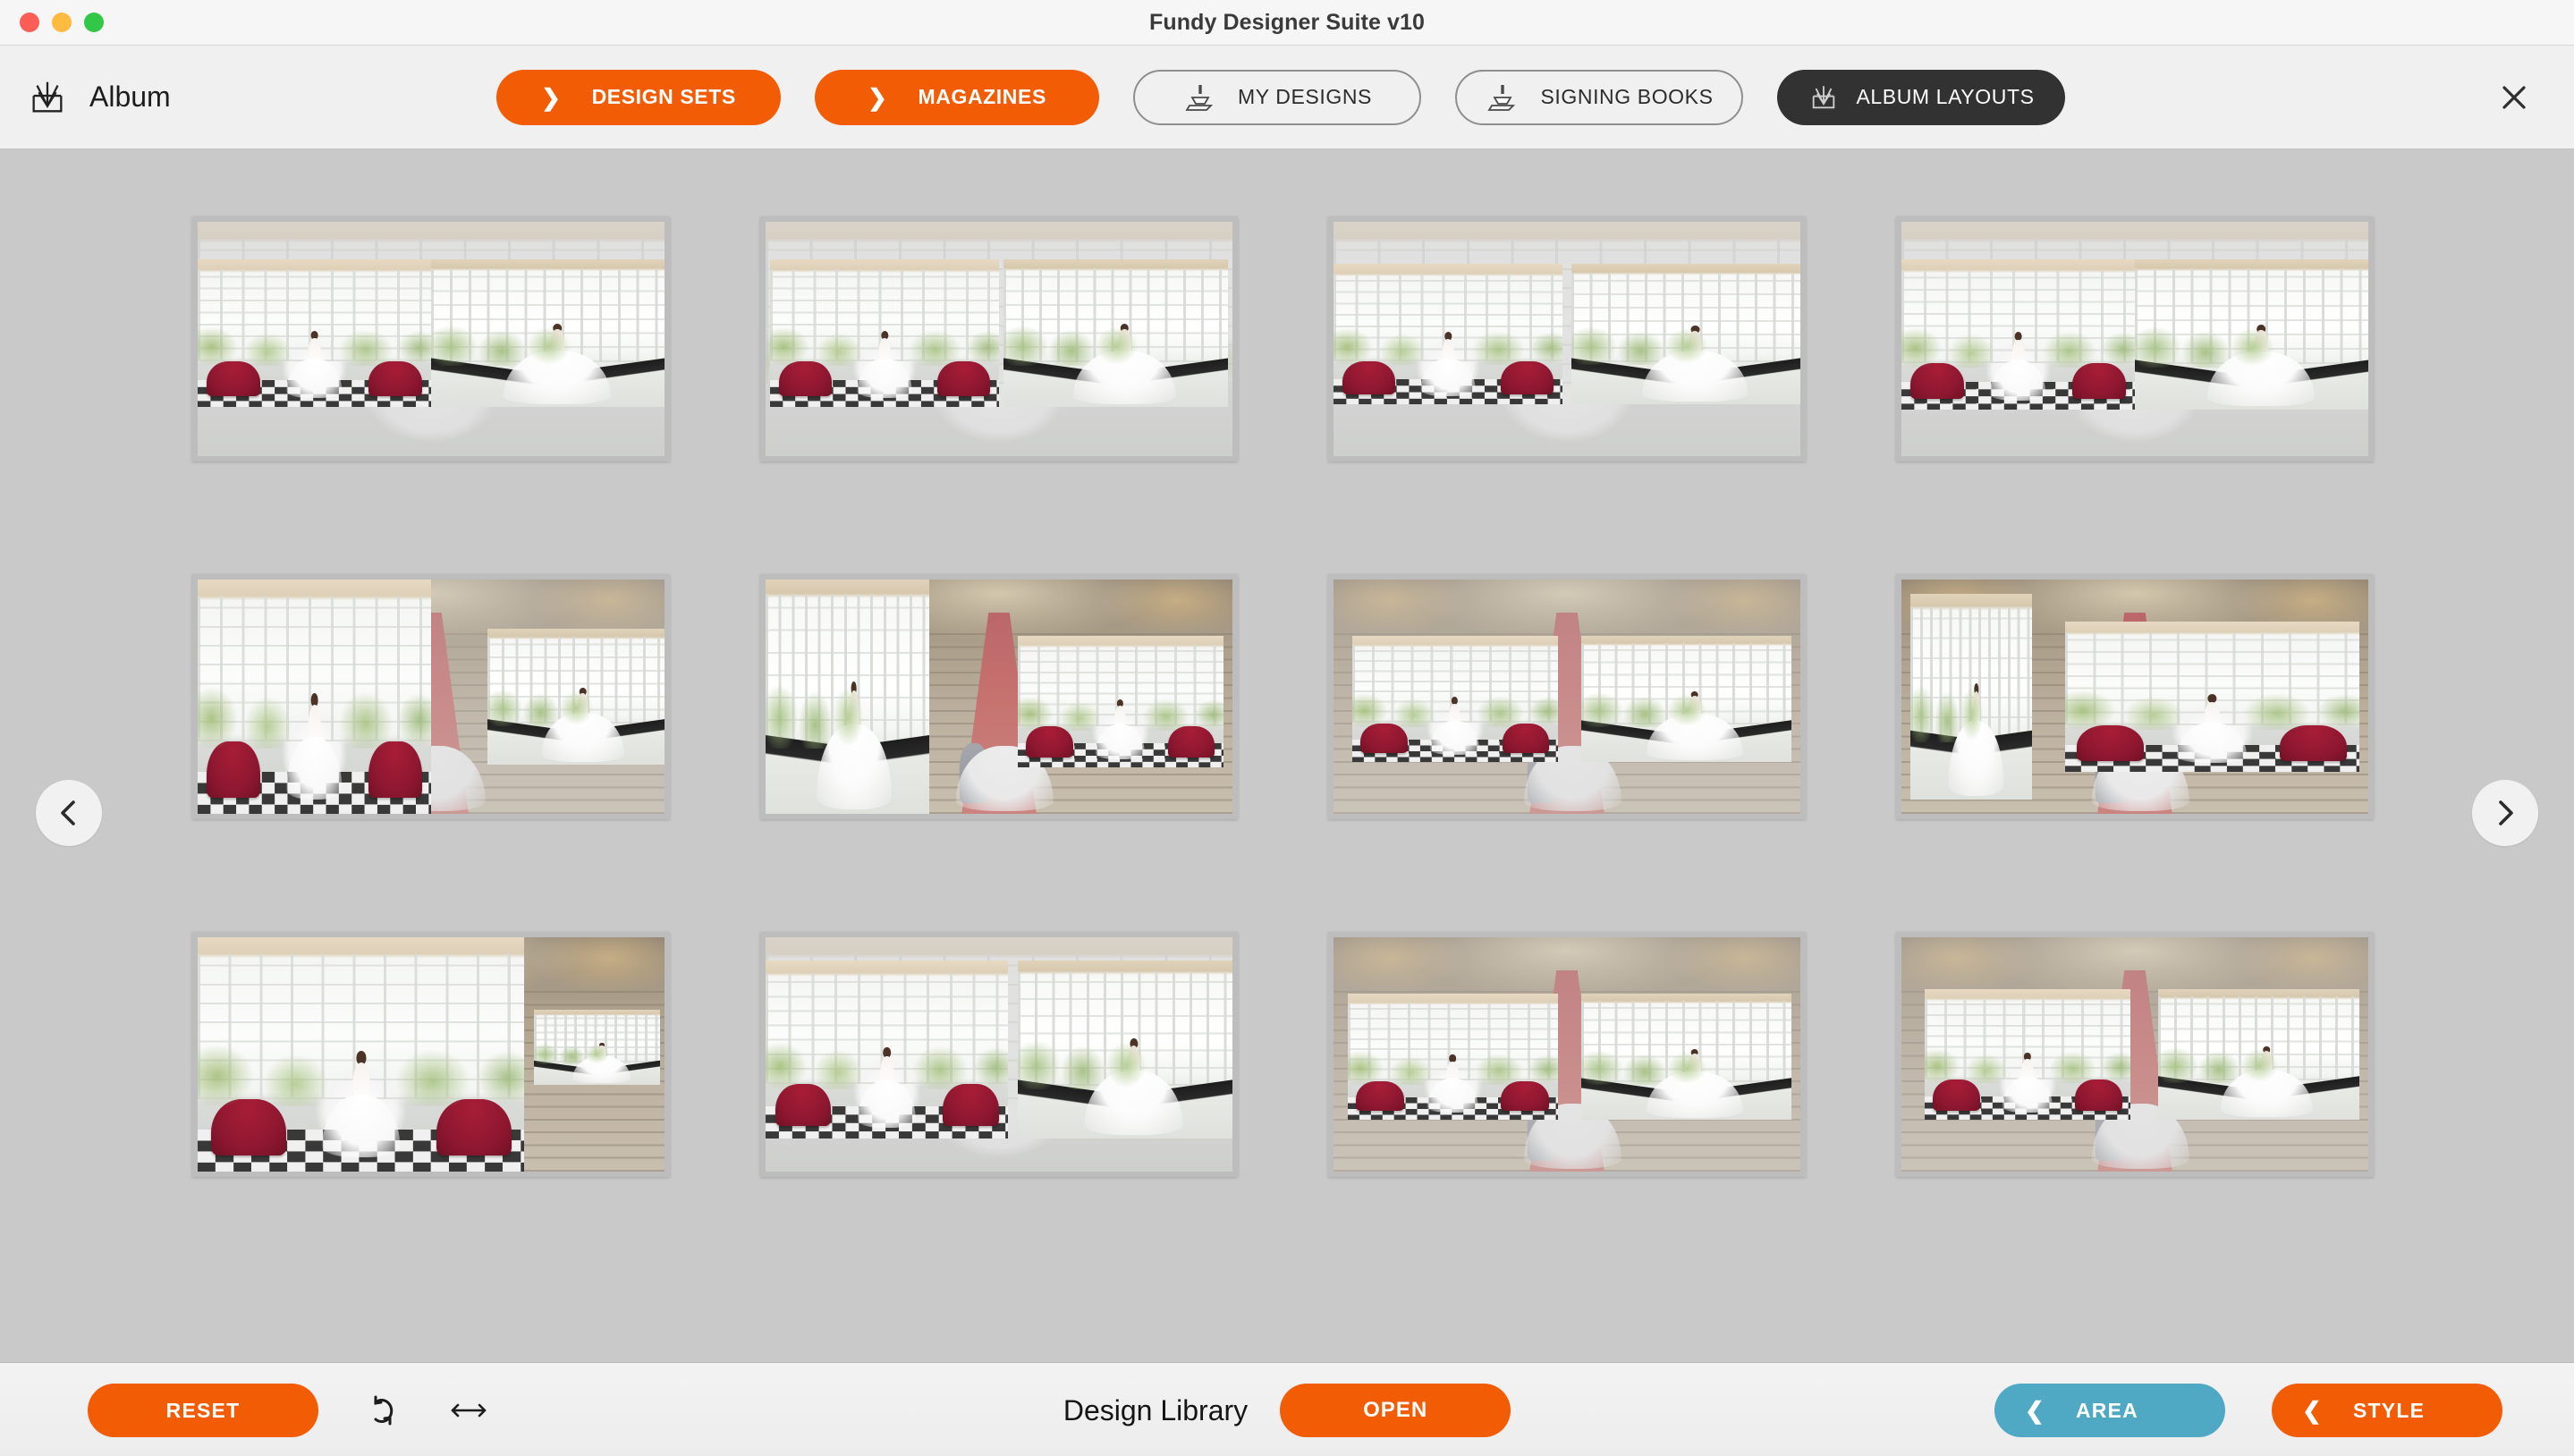 The image size is (2574, 1456). I want to click on chevron-right-icon, so click(2506, 812).